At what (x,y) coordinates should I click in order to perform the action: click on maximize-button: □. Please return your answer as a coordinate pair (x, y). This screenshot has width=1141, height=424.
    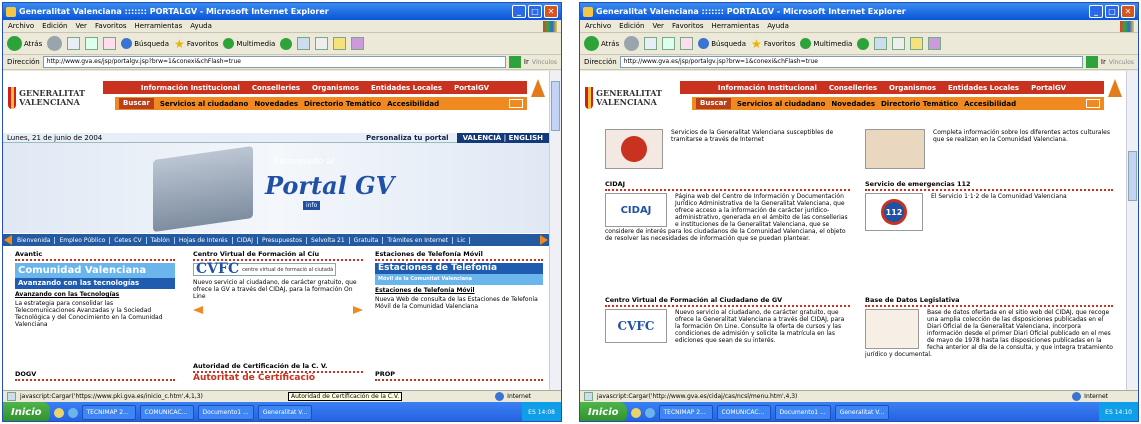
    Looking at the image, I should click on (1112, 11).